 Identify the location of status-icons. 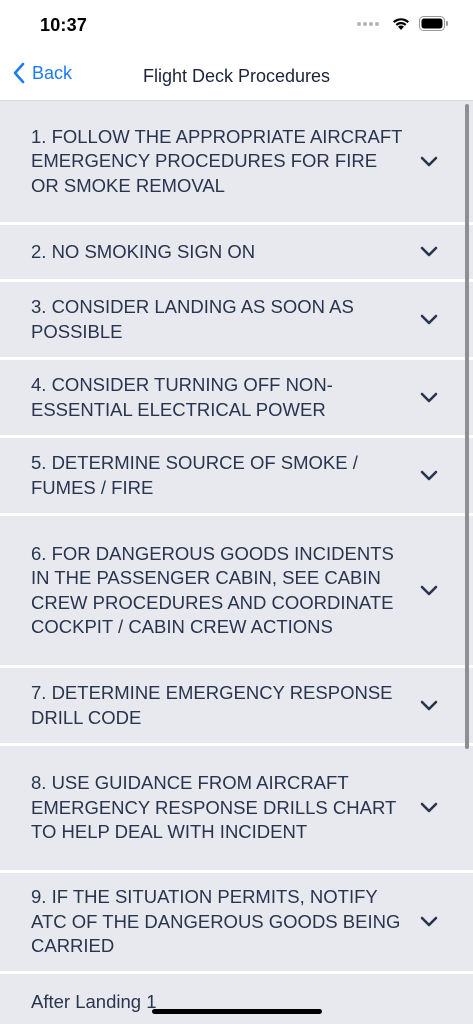
(403, 23).